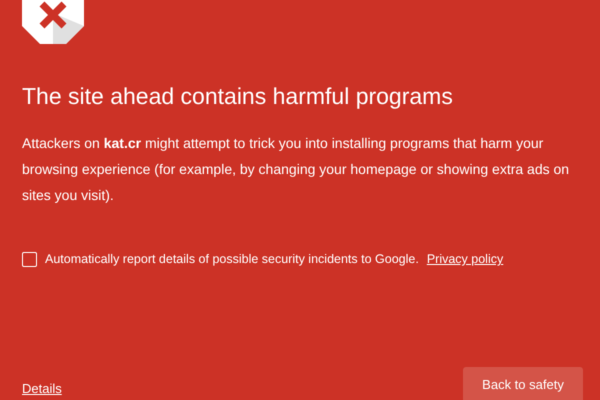  Describe the element at coordinates (465, 259) in the screenshot. I see `privacy-policy-link: Privacy policy` at that location.